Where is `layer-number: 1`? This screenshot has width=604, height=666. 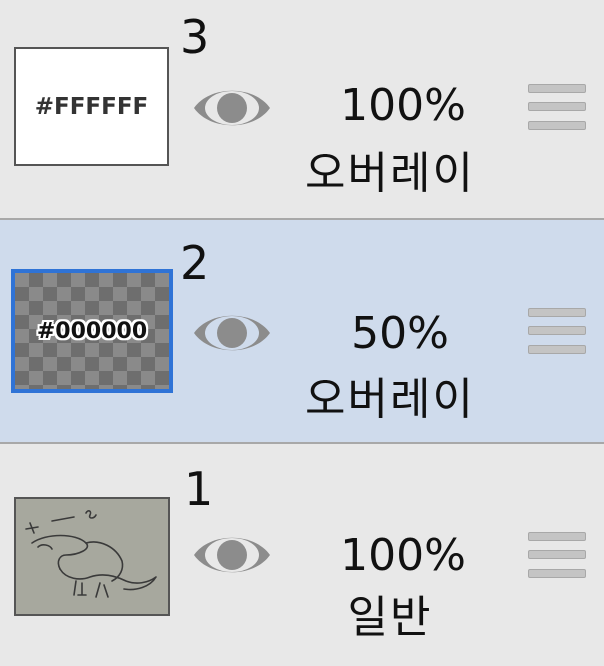
layer-number: 1 is located at coordinates (199, 489).